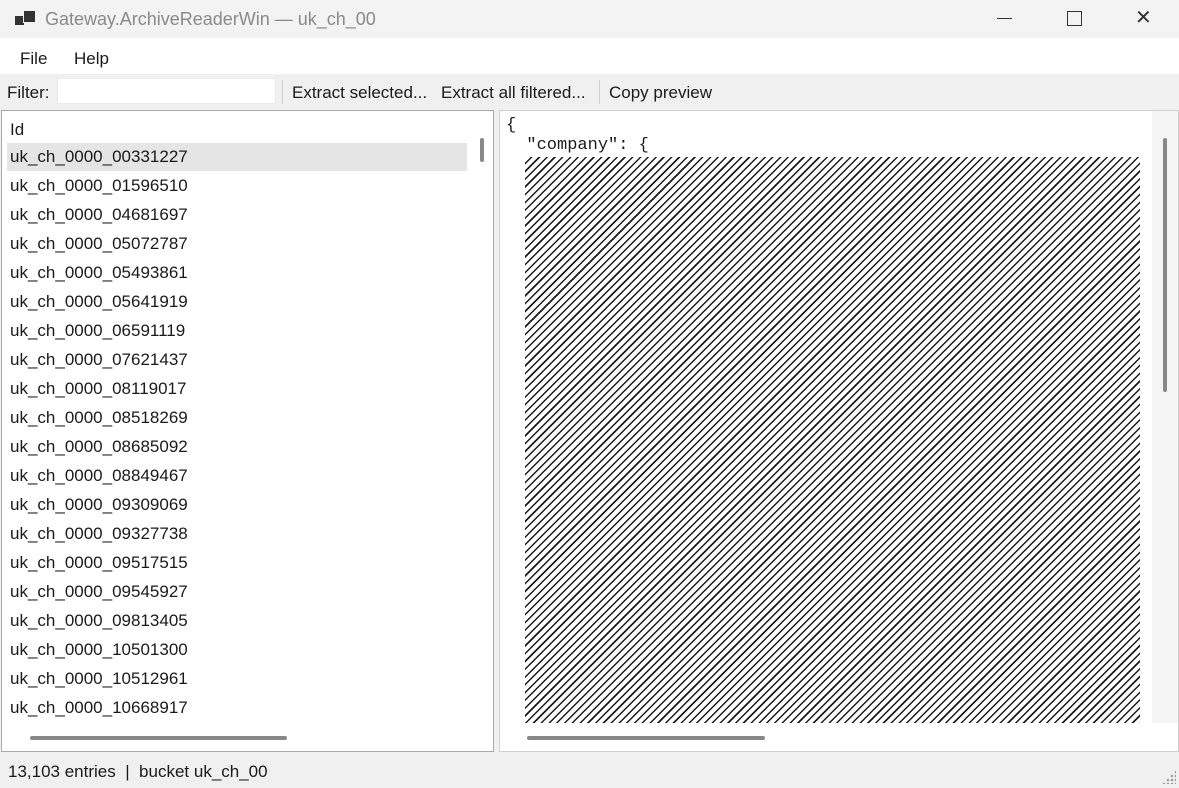 This screenshot has width=1179, height=788. I want to click on minimize-button, so click(1005, 19).